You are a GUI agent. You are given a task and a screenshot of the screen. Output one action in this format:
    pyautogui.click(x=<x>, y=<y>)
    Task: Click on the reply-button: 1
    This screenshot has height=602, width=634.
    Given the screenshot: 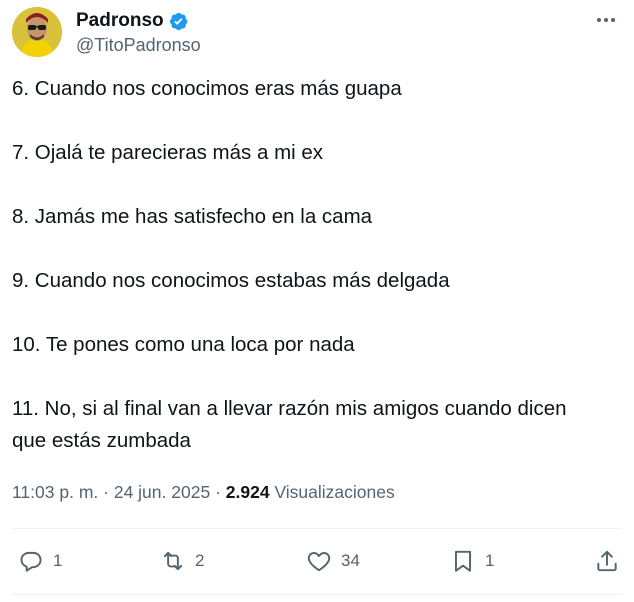 What is the action you would take?
    pyautogui.click(x=40, y=561)
    